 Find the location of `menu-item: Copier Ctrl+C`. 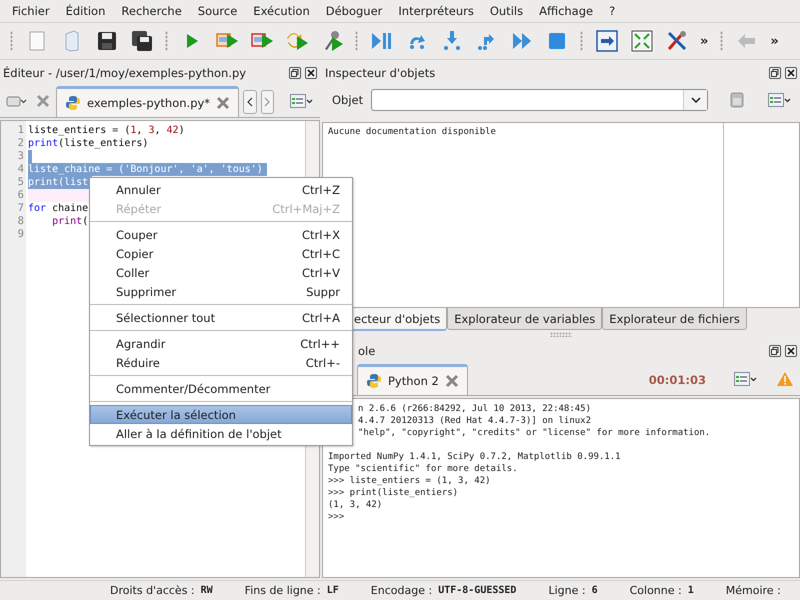

menu-item: Copier Ctrl+C is located at coordinates (221, 253).